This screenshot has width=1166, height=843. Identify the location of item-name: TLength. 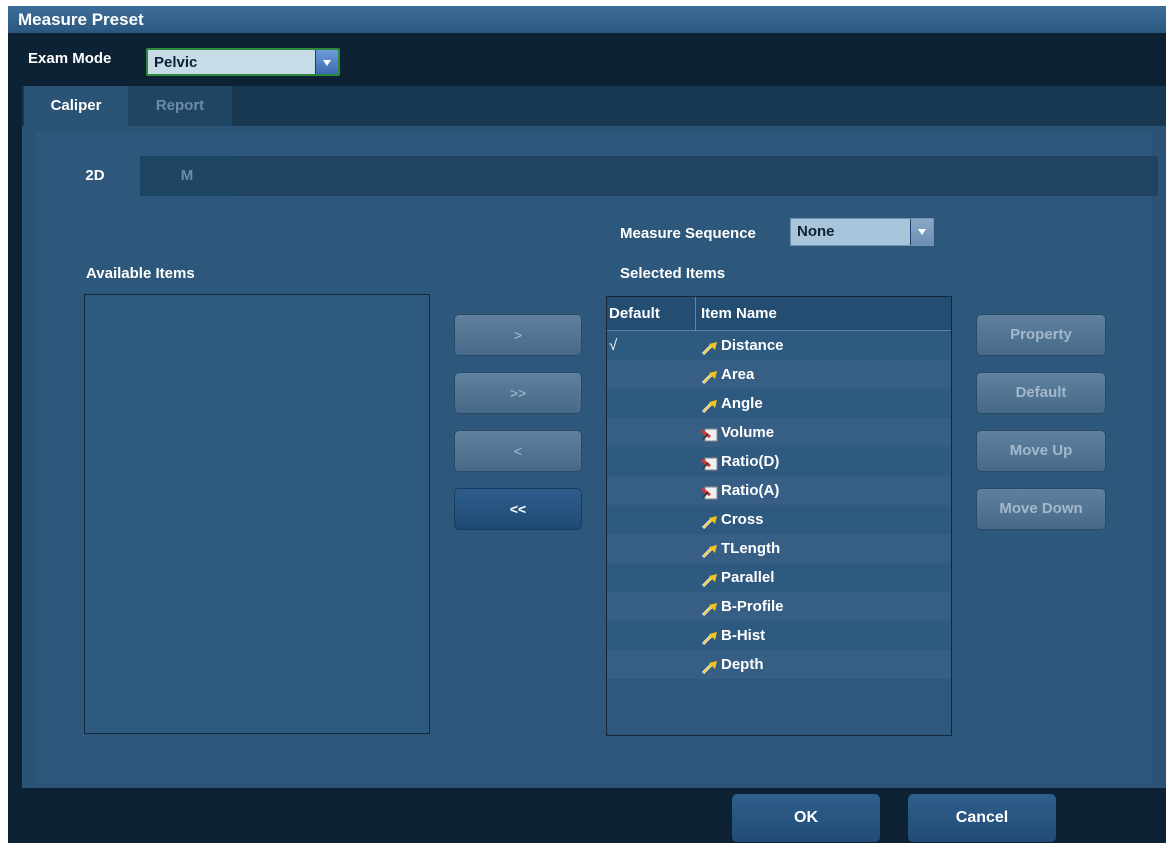
(751, 548).